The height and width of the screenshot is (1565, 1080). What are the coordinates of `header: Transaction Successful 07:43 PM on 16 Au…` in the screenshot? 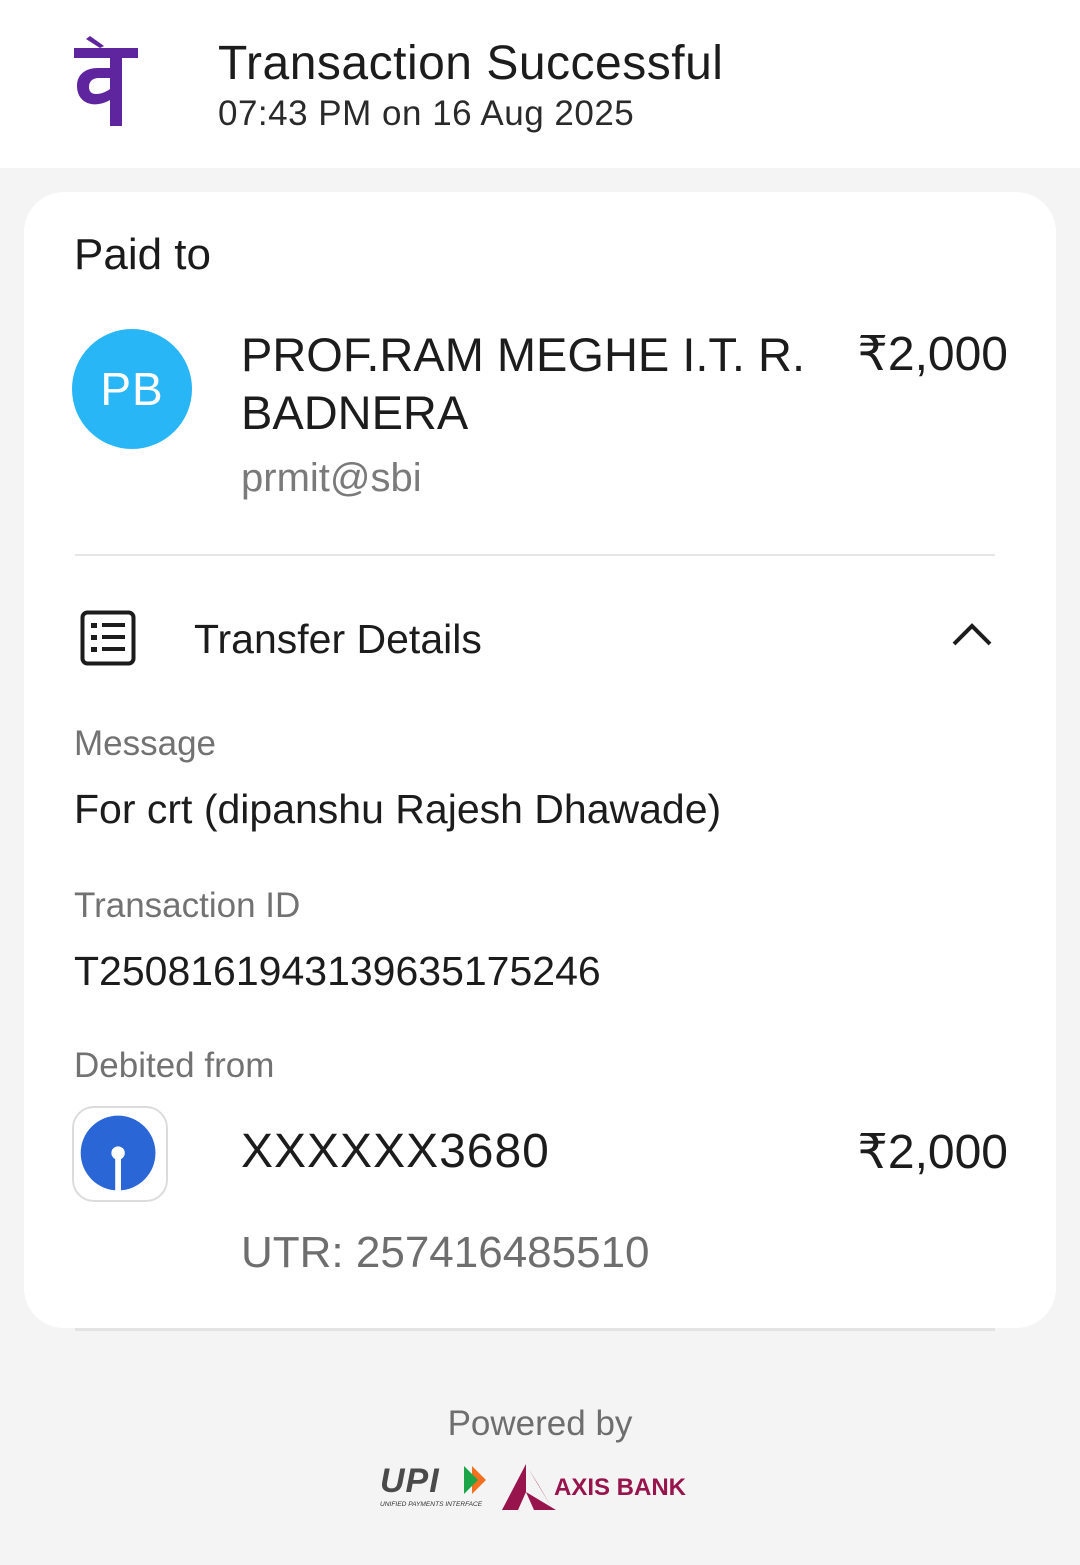 It's located at (540, 84).